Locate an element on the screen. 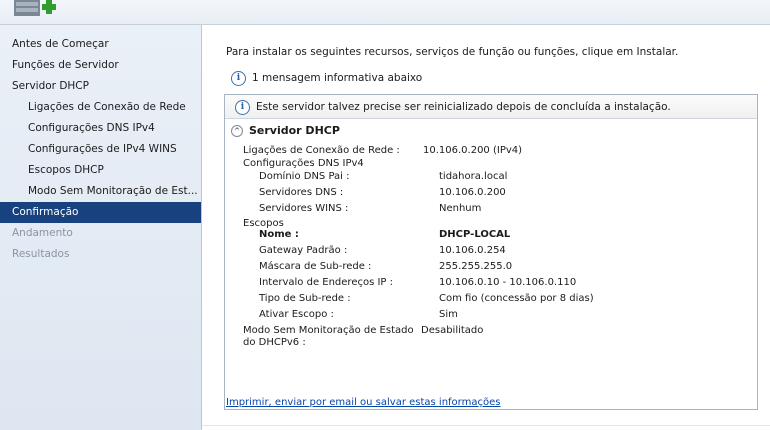 This screenshot has height=430, width=770. dns-servers-value: 10.106.0.200 is located at coordinates (472, 192).